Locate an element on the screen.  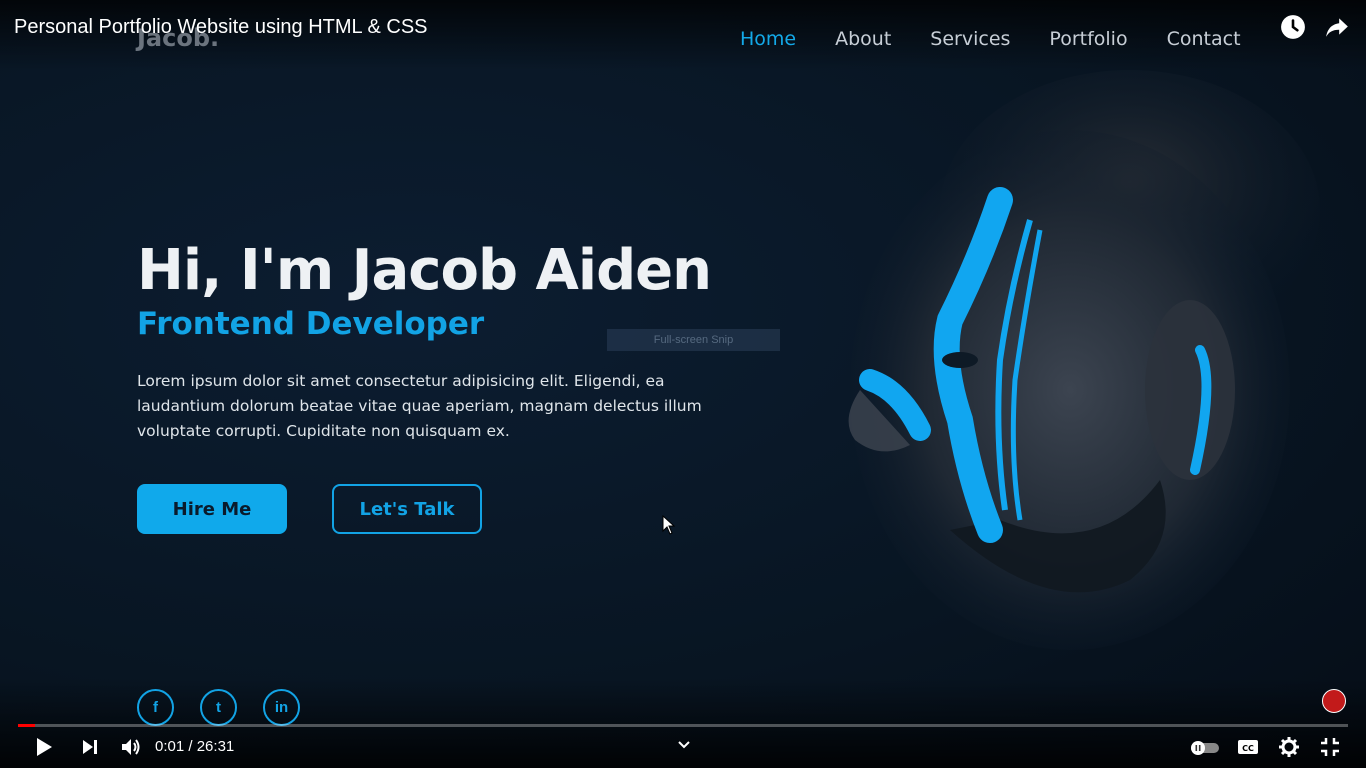
mouse-cursor-icon is located at coordinates (669, 525).